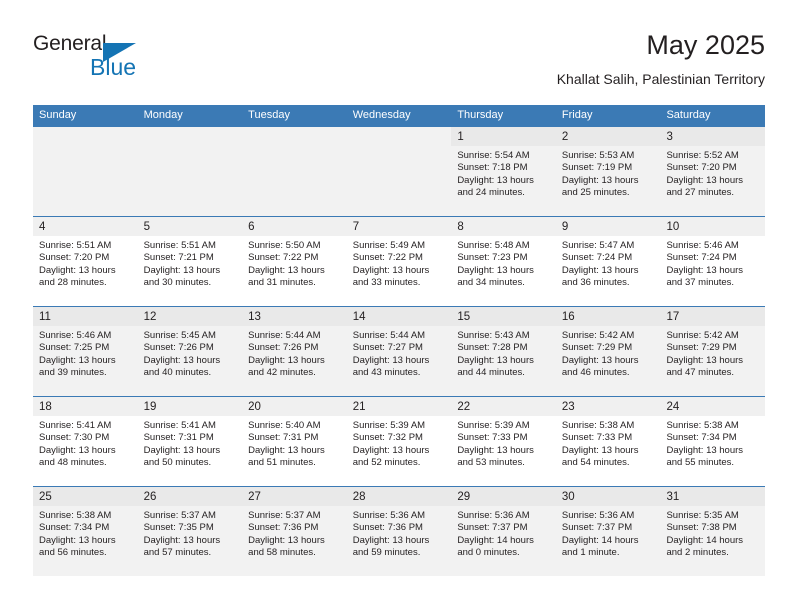 The width and height of the screenshot is (792, 612). Describe the element at coordinates (713, 226) in the screenshot. I see `day-number: 10` at that location.